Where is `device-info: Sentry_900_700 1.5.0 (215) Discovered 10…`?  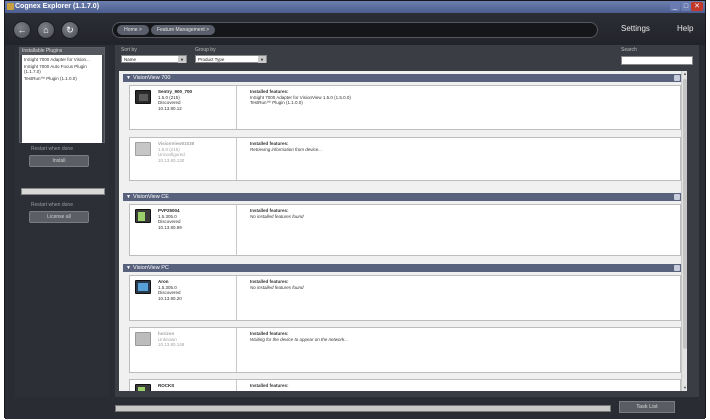 device-info: Sentry_900_700 1.5.0 (215) Discovered 10… is located at coordinates (175, 100).